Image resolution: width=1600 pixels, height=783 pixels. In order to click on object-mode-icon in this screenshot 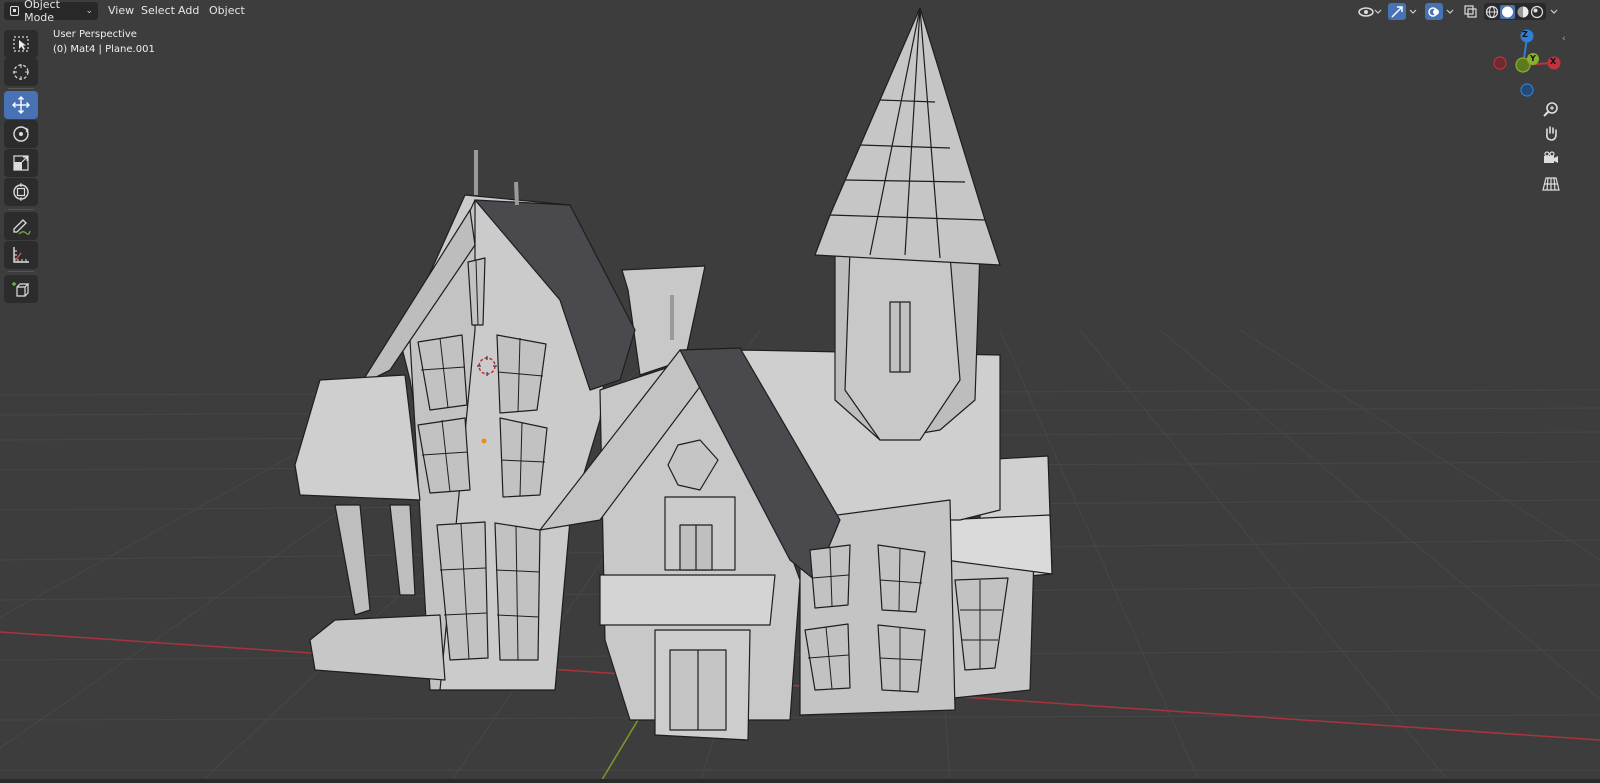, I will do `click(15, 11)`.